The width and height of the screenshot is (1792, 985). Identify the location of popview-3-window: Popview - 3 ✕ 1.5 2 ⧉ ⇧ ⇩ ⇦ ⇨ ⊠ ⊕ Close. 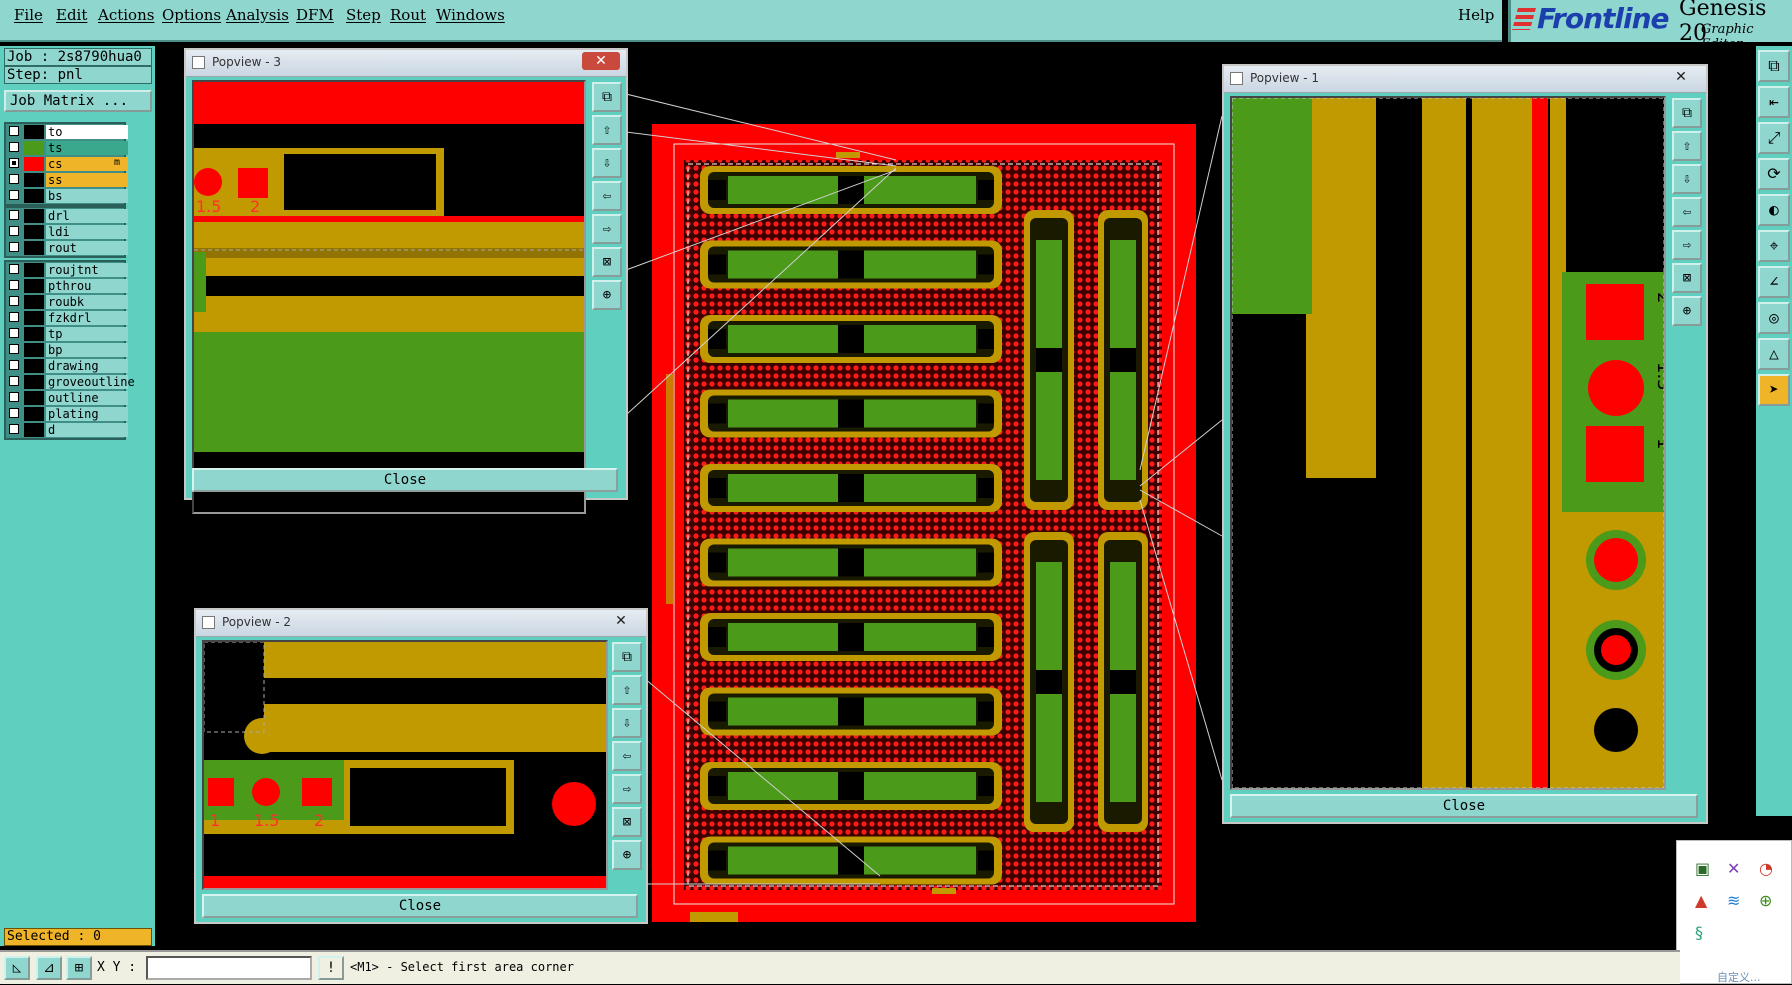
(406, 281).